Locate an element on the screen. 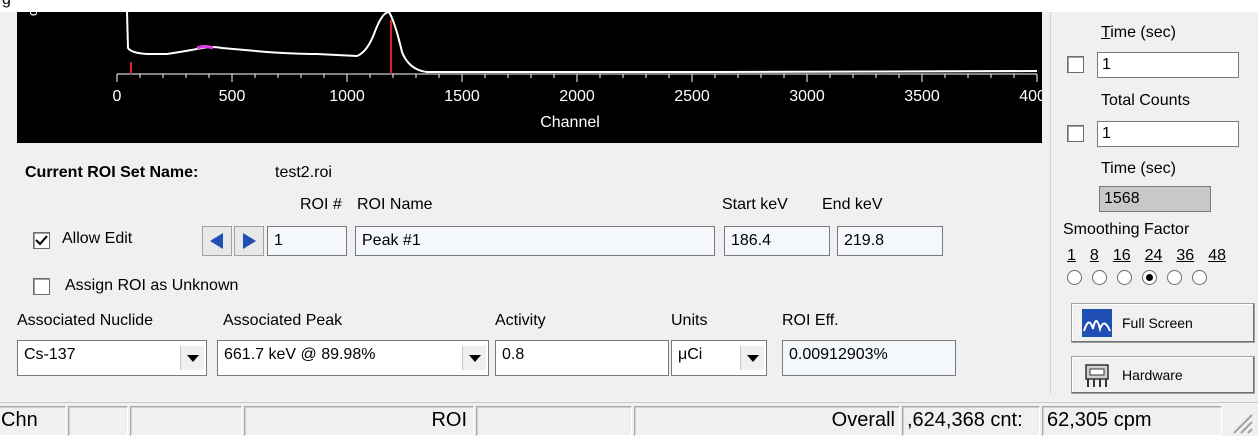  arrow-left-icon is located at coordinates (216, 241).